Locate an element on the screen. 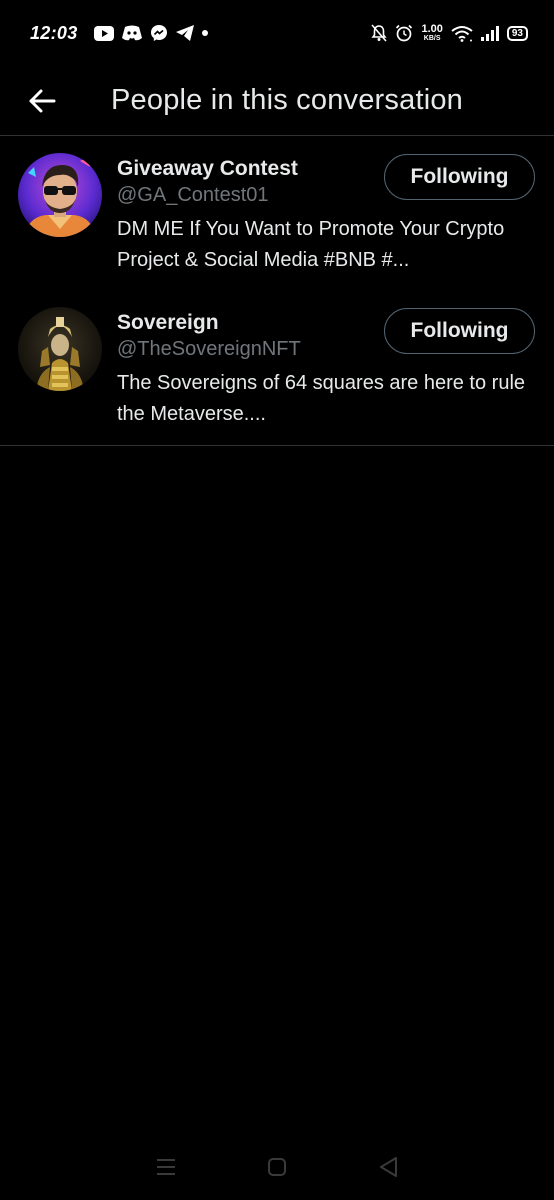 Image resolution: width=554 pixels, height=1200 pixels. wifi-icon is located at coordinates (462, 33).